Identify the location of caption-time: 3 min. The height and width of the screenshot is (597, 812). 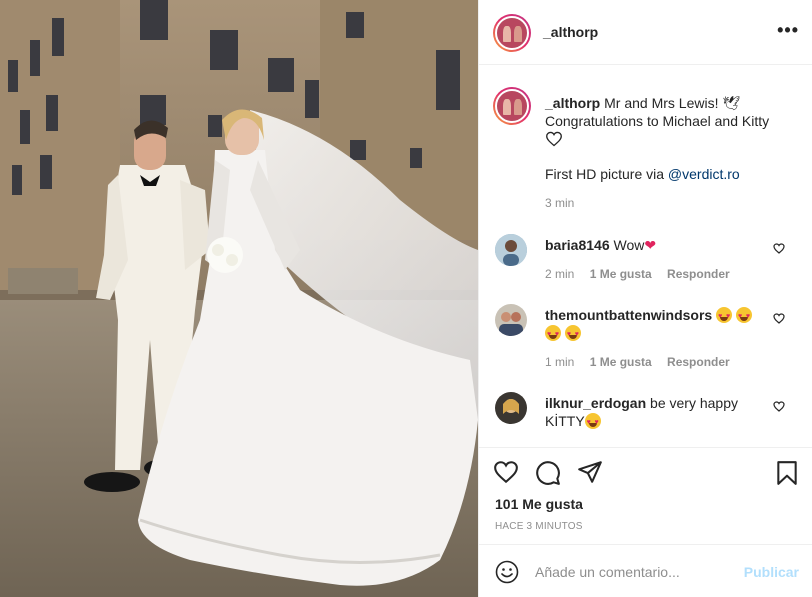
(560, 203).